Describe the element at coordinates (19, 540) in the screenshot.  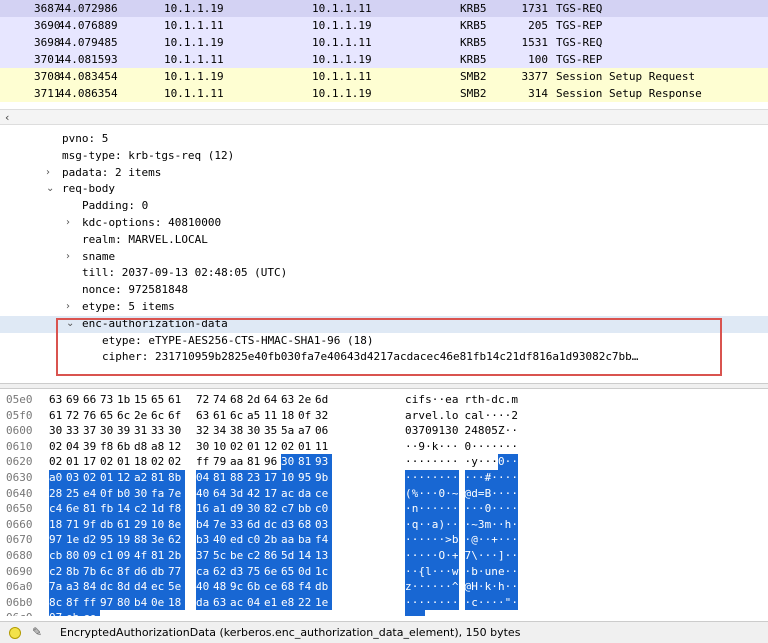
I see `hex-offset: 0670` at that location.